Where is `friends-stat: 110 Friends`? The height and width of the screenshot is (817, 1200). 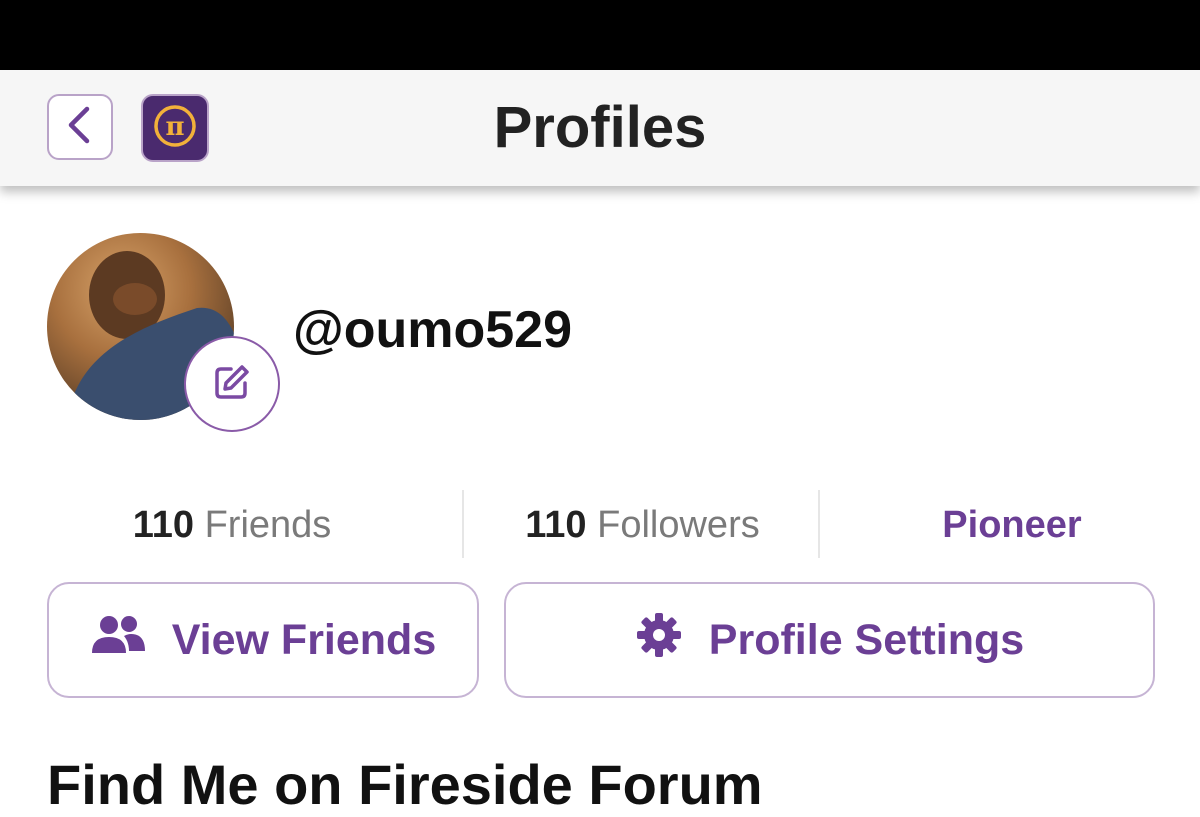 friends-stat: 110 Friends is located at coordinates (232, 523).